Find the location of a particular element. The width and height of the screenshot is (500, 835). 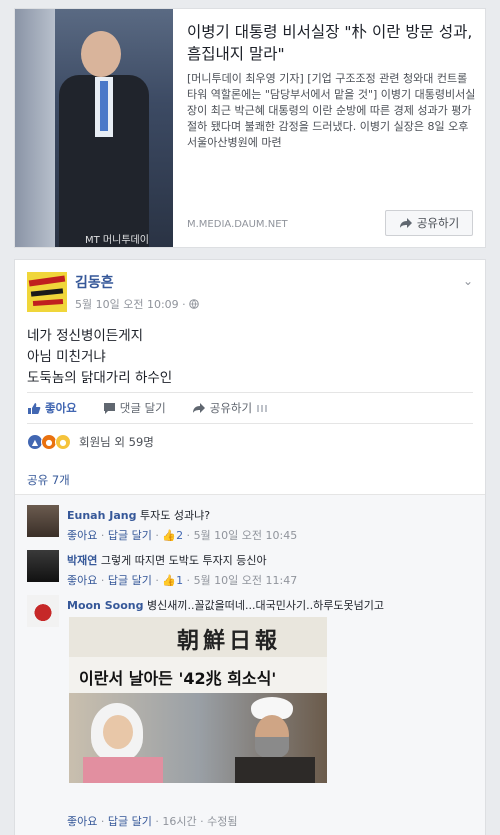

comment-button: 댓글 달기 is located at coordinates (134, 408).